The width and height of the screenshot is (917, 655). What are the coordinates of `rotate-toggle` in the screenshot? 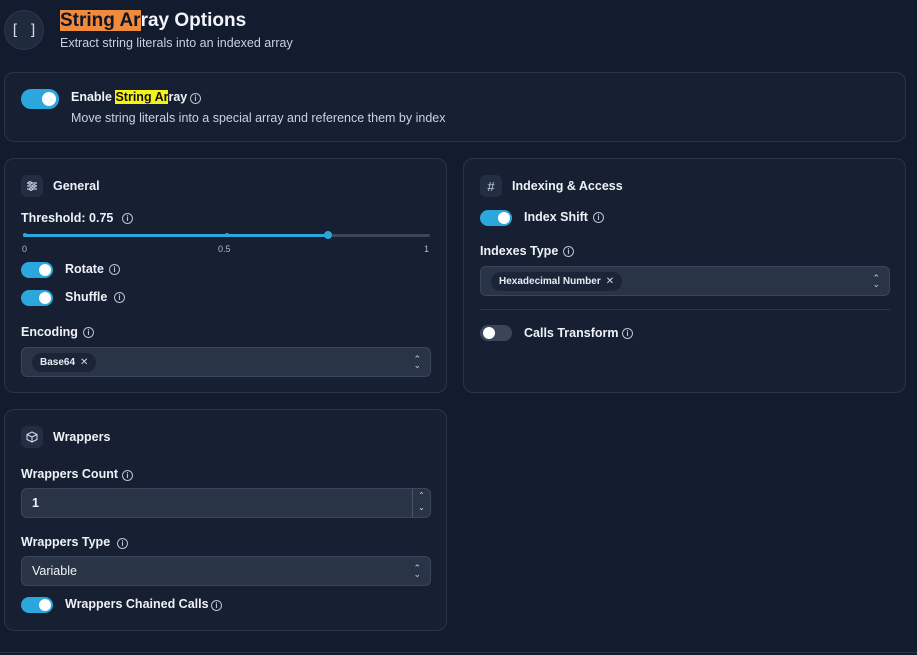 It's located at (37, 270).